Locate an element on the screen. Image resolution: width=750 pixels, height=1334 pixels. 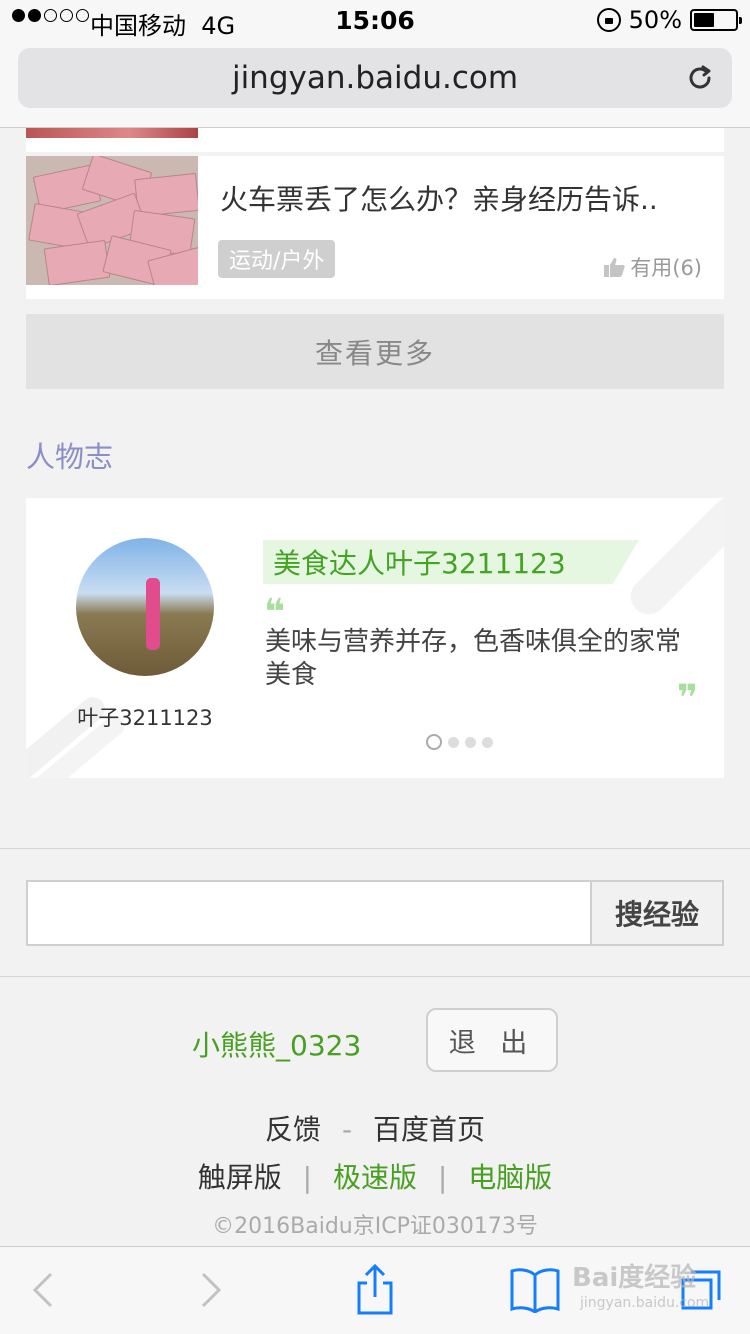
pc-version-link: 电脑版 is located at coordinates (510, 1177).